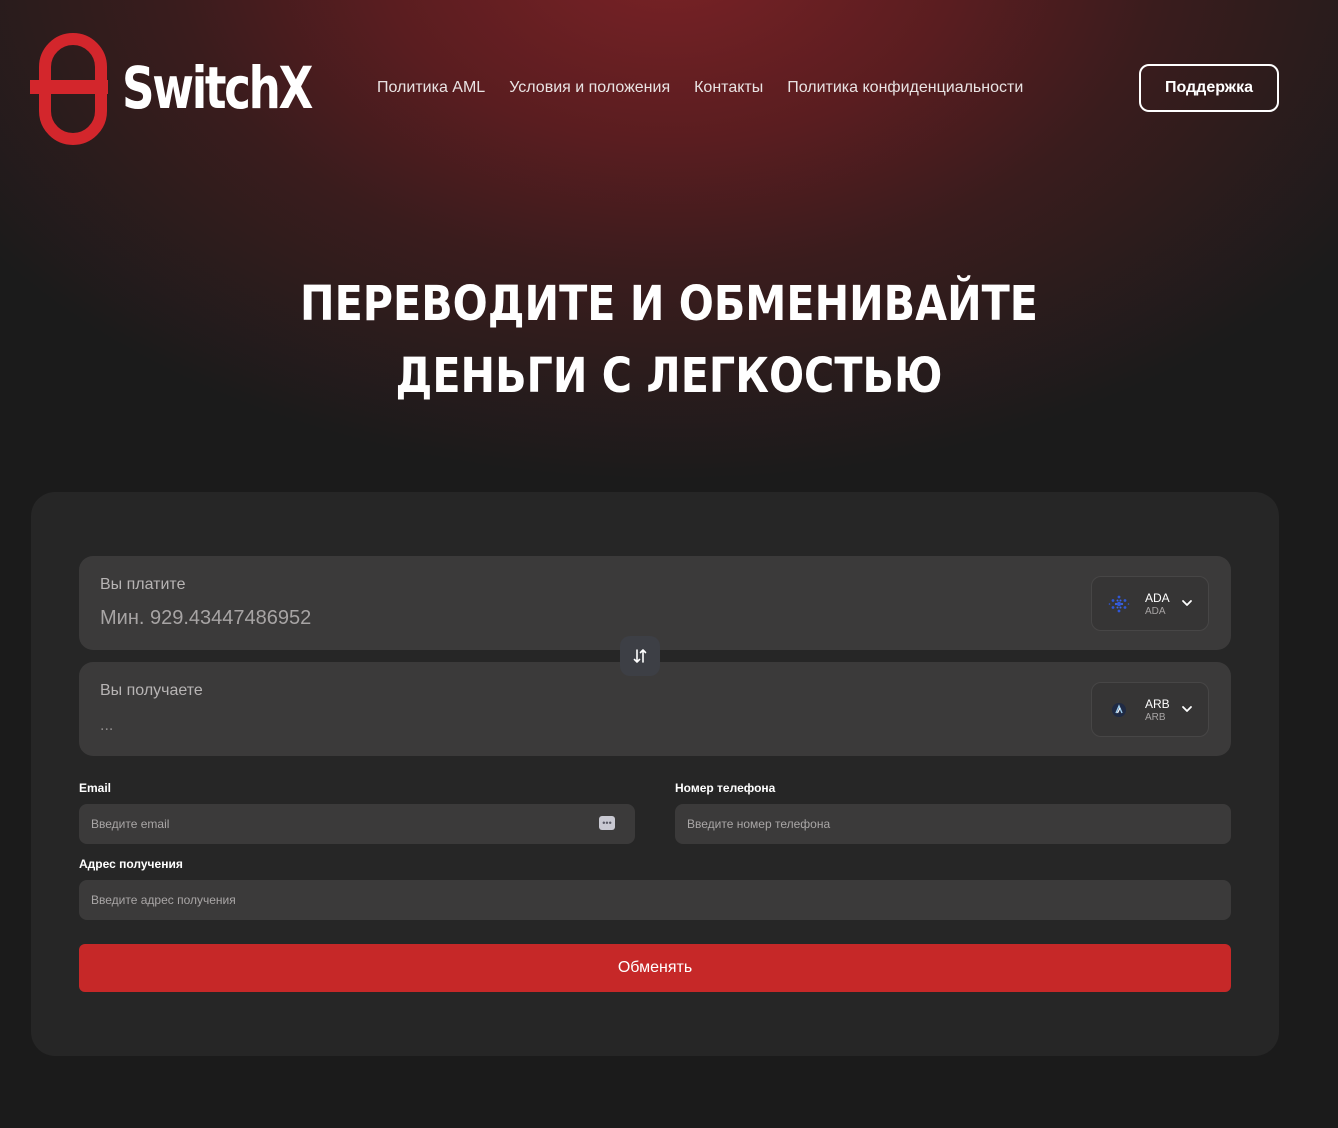 Image resolution: width=1338 pixels, height=1128 pixels. What do you see at coordinates (669, 376) in the screenshot?
I see `hero-title-line-2: ДЕНЬГИ С ЛЕГКОСТЬЮ` at bounding box center [669, 376].